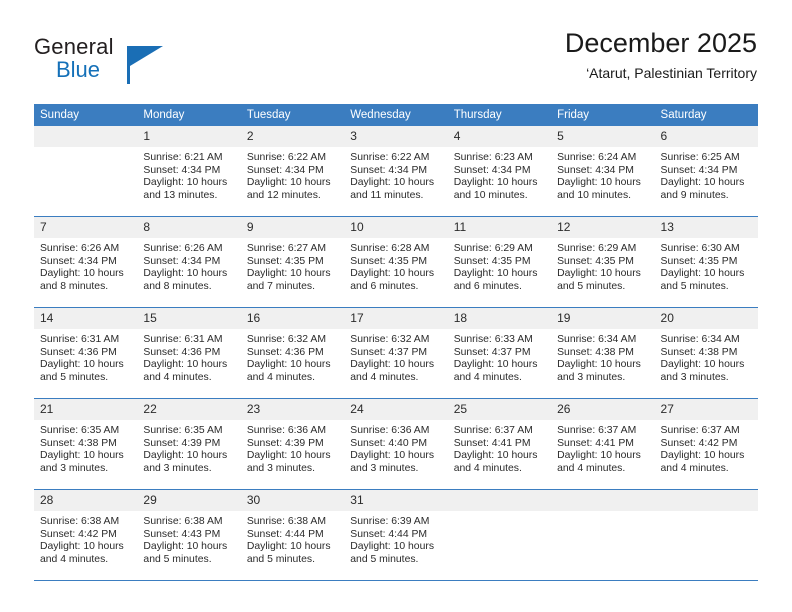 The width and height of the screenshot is (792, 612). Describe the element at coordinates (292, 115) in the screenshot. I see `weekday-header-tuesday: Tuesday` at that location.